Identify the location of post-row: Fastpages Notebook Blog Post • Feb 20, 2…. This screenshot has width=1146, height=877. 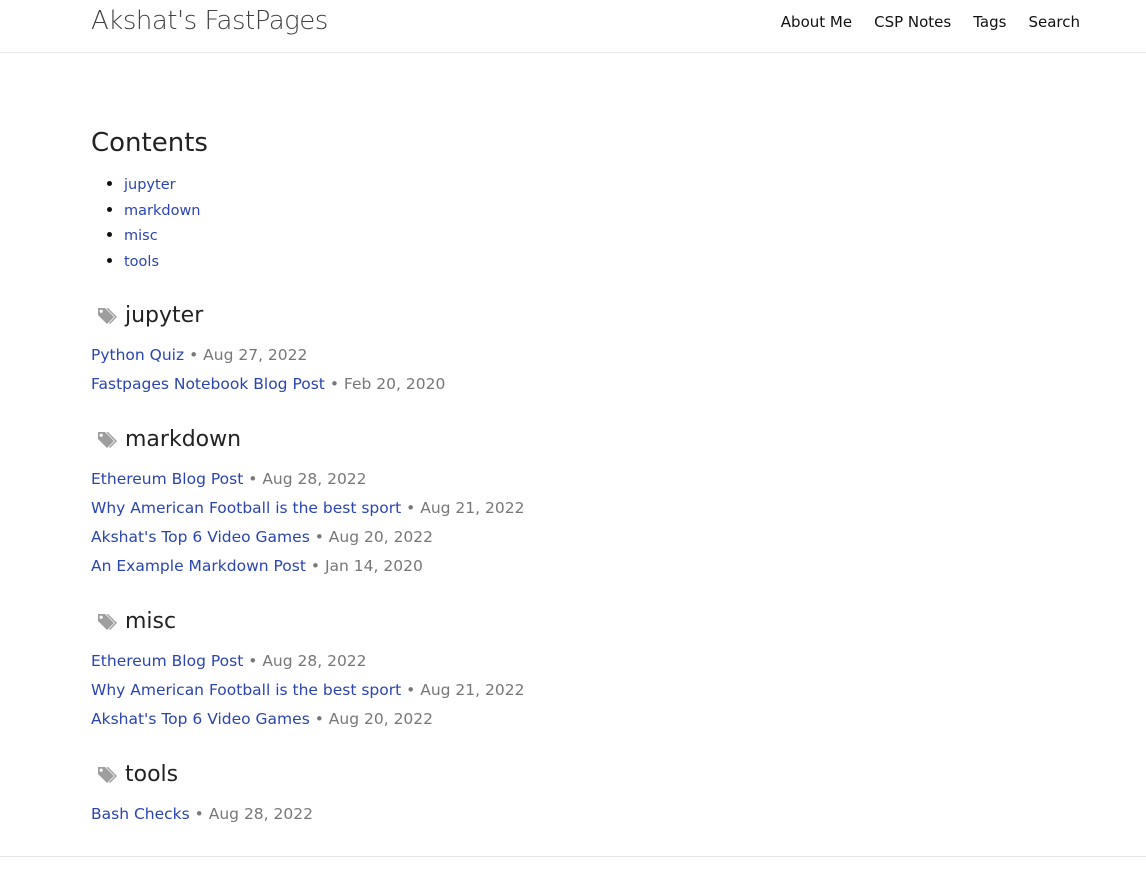
(571, 384).